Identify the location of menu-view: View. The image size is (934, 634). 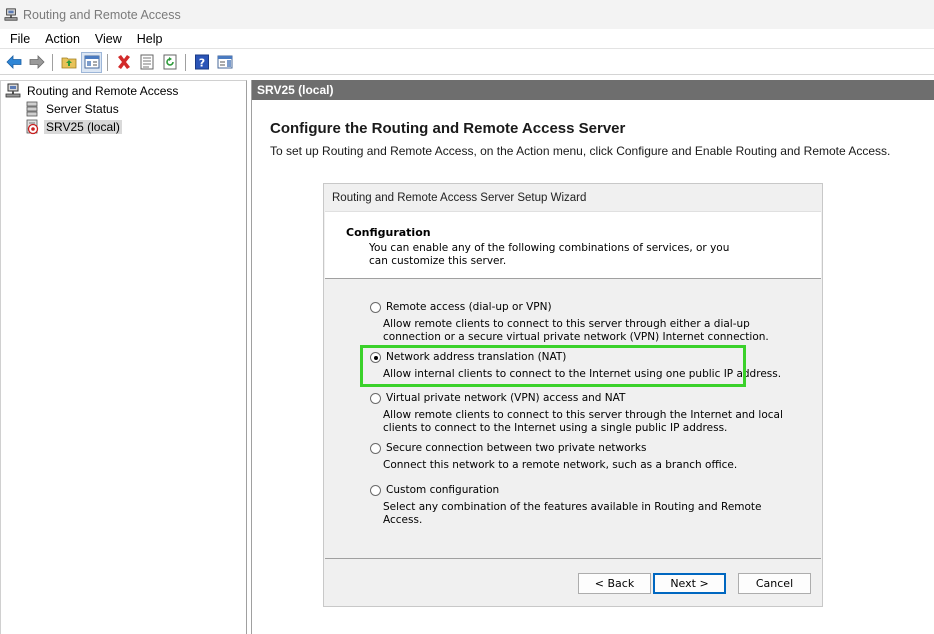
(108, 39).